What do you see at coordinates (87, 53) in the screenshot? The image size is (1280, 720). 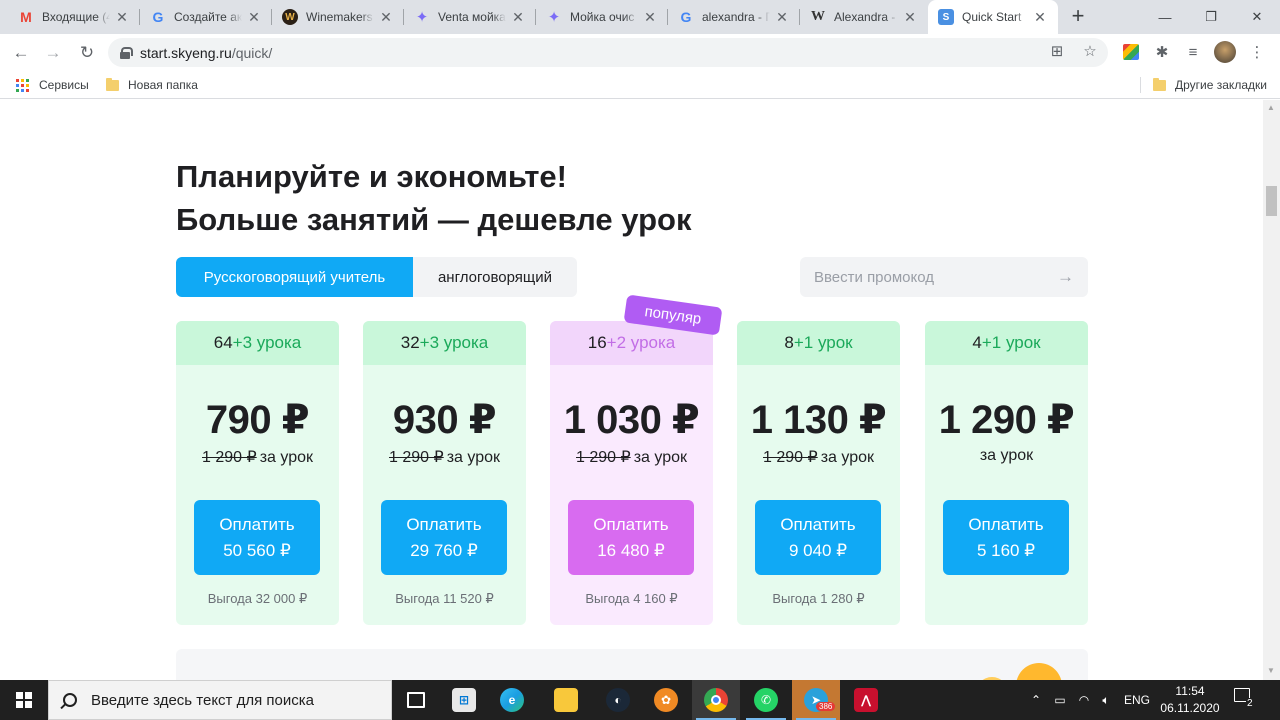 I see `reload-icon: ↻` at bounding box center [87, 53].